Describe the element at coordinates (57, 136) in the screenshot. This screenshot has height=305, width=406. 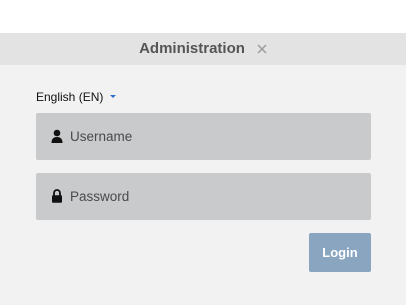
I see `user-icon` at that location.